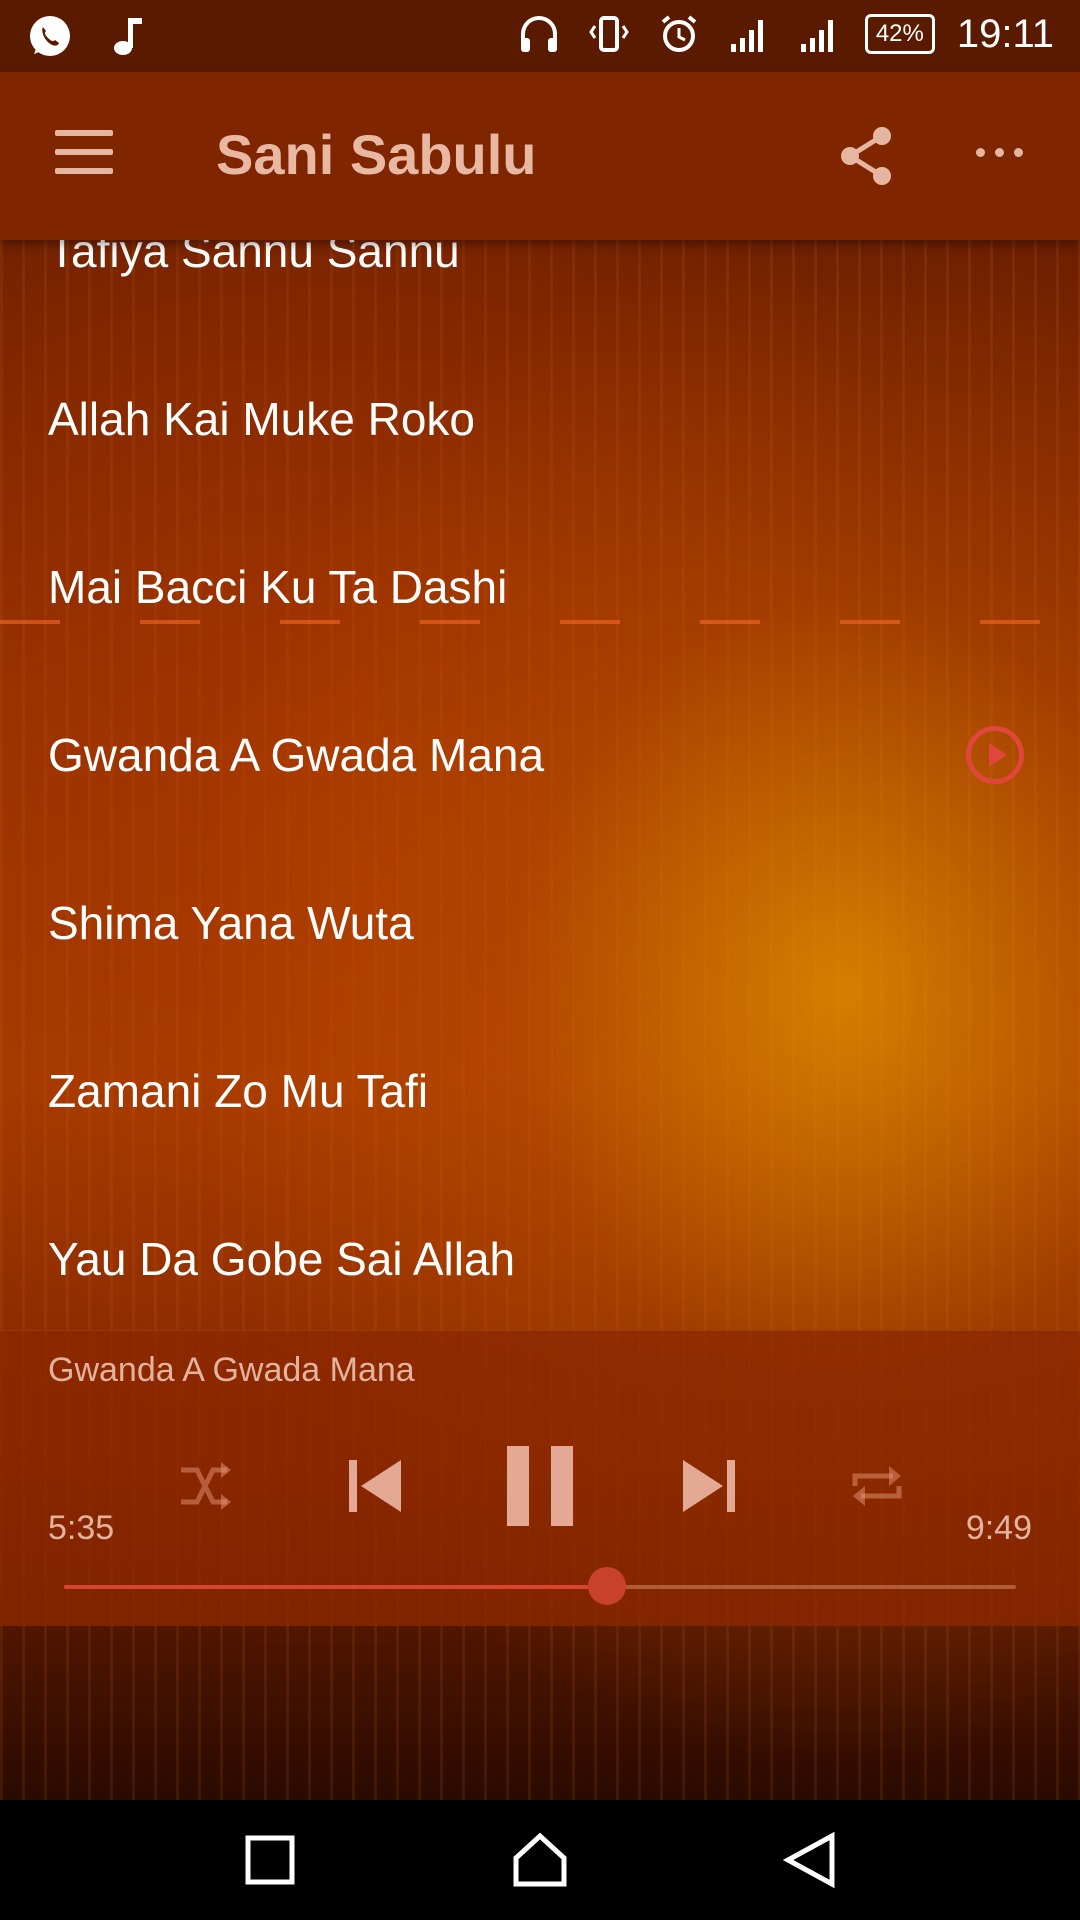  I want to click on app-bar: Sani Sabulu, so click(540, 156).